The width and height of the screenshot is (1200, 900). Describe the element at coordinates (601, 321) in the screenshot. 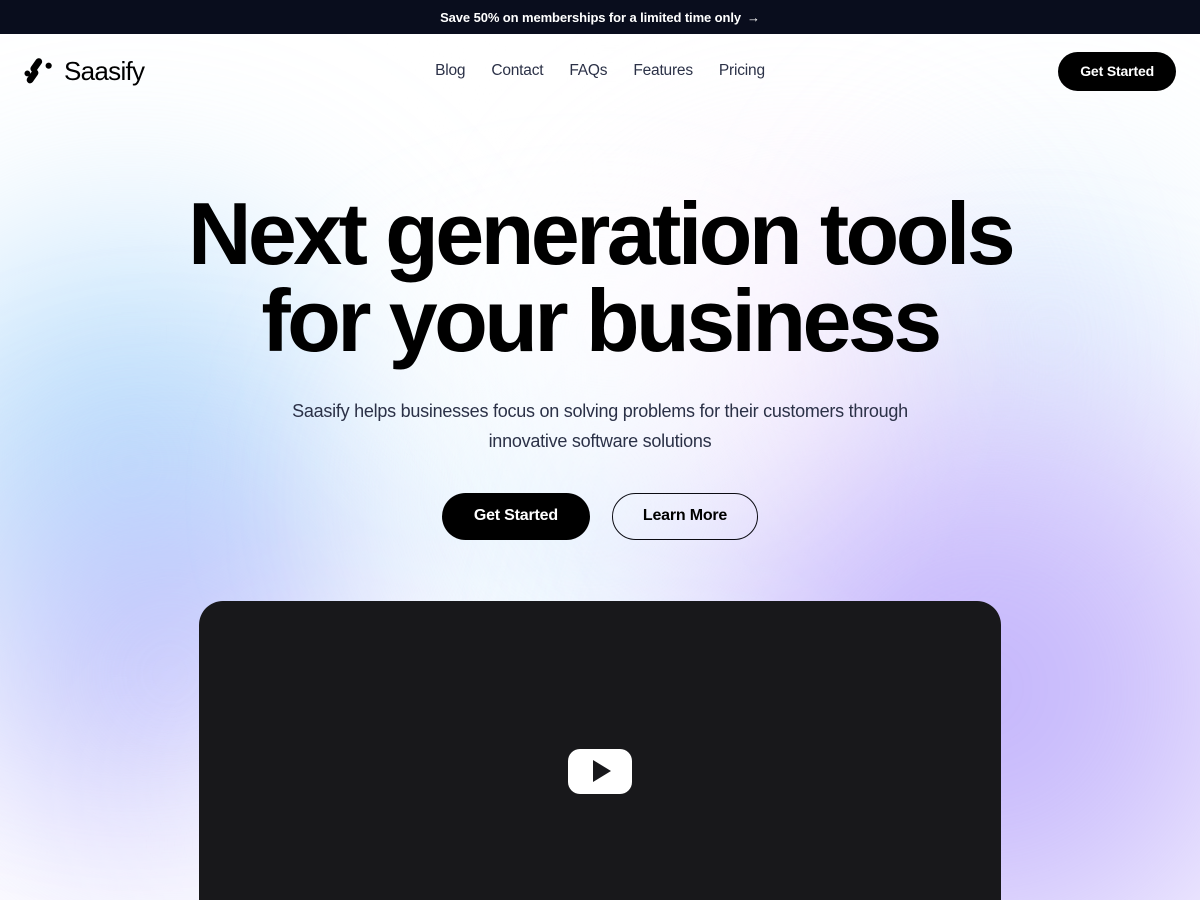

I see `hero-heading-line-2: for your business` at that location.